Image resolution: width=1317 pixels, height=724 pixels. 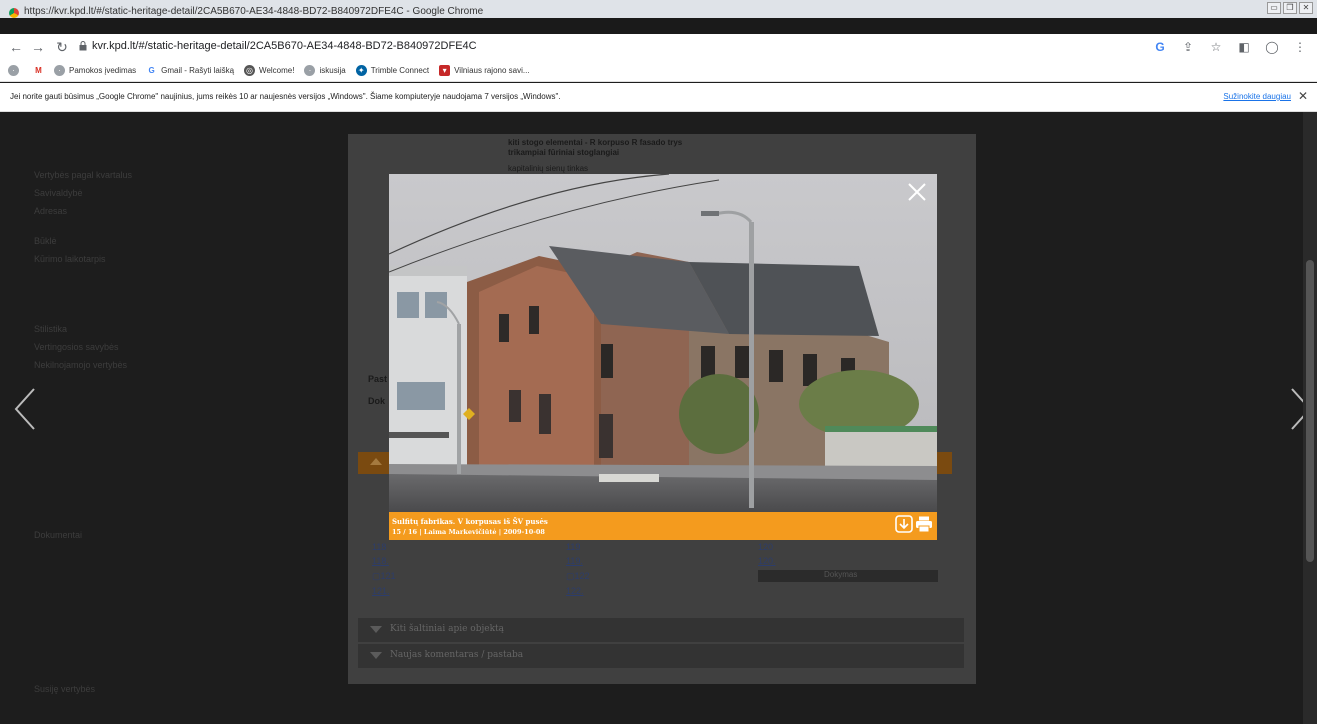 What do you see at coordinates (1310, 411) in the screenshot?
I see `scrollbar-thumb` at bounding box center [1310, 411].